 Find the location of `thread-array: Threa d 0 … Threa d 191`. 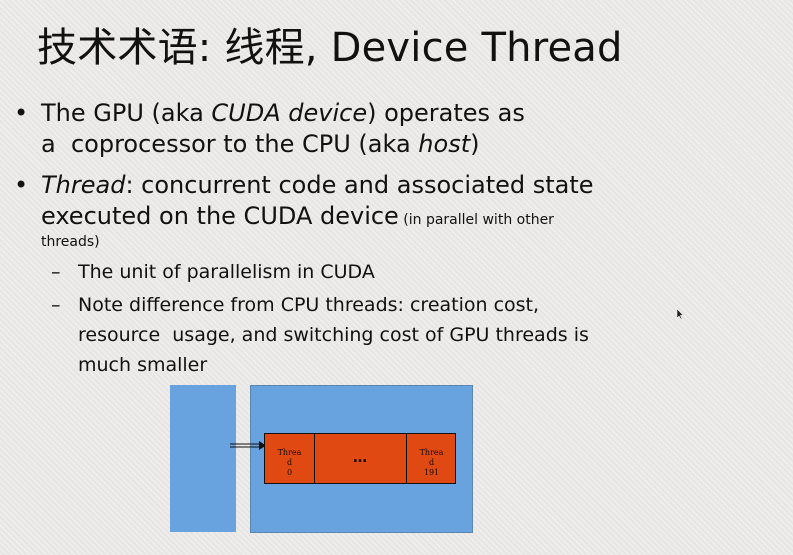

thread-array: Threa d 0 … Threa d 191 is located at coordinates (360, 458).